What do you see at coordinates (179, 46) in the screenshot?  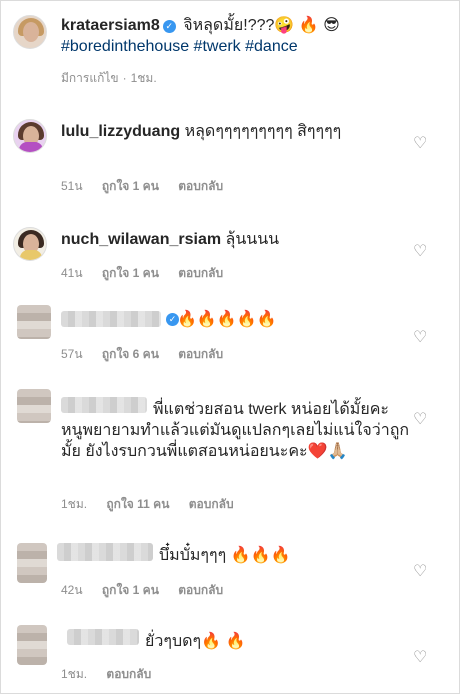 I see `caption-hashtags: #boredinthehouse #twerk #dance` at bounding box center [179, 46].